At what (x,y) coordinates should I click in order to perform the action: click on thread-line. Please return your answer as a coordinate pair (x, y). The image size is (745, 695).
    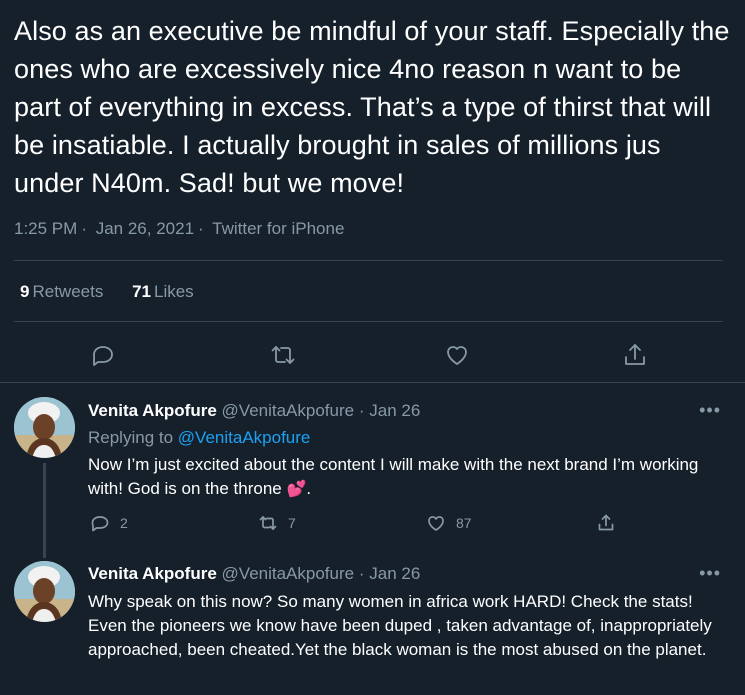
    Looking at the image, I should click on (44, 551).